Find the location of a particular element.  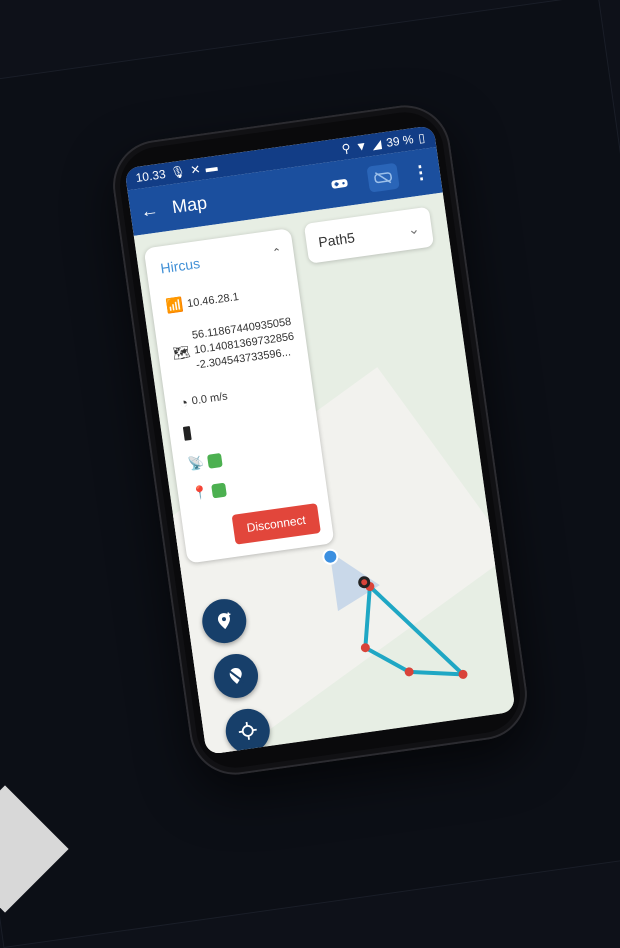

connection-icon: ✕ is located at coordinates (195, 170).